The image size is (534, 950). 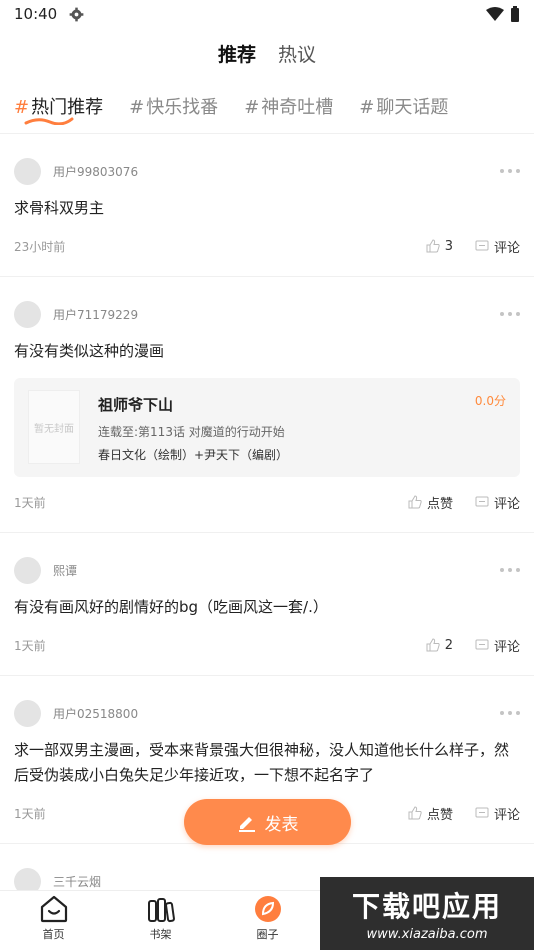 I want to click on username: 三千云烟, so click(x=77, y=881).